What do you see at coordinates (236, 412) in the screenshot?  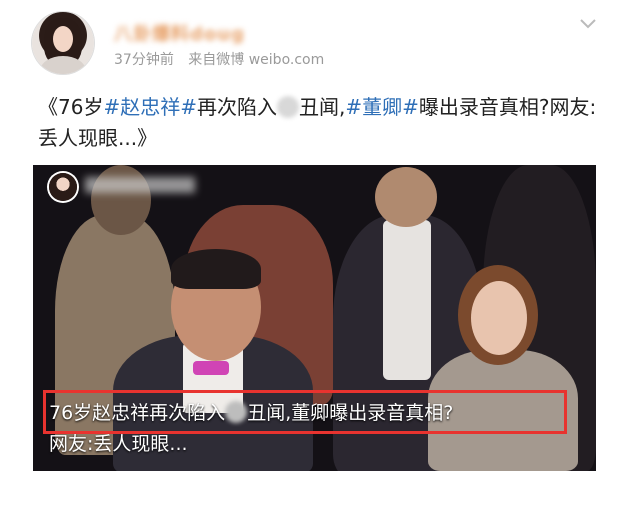 I see `caption-censor-mosaic` at bounding box center [236, 412].